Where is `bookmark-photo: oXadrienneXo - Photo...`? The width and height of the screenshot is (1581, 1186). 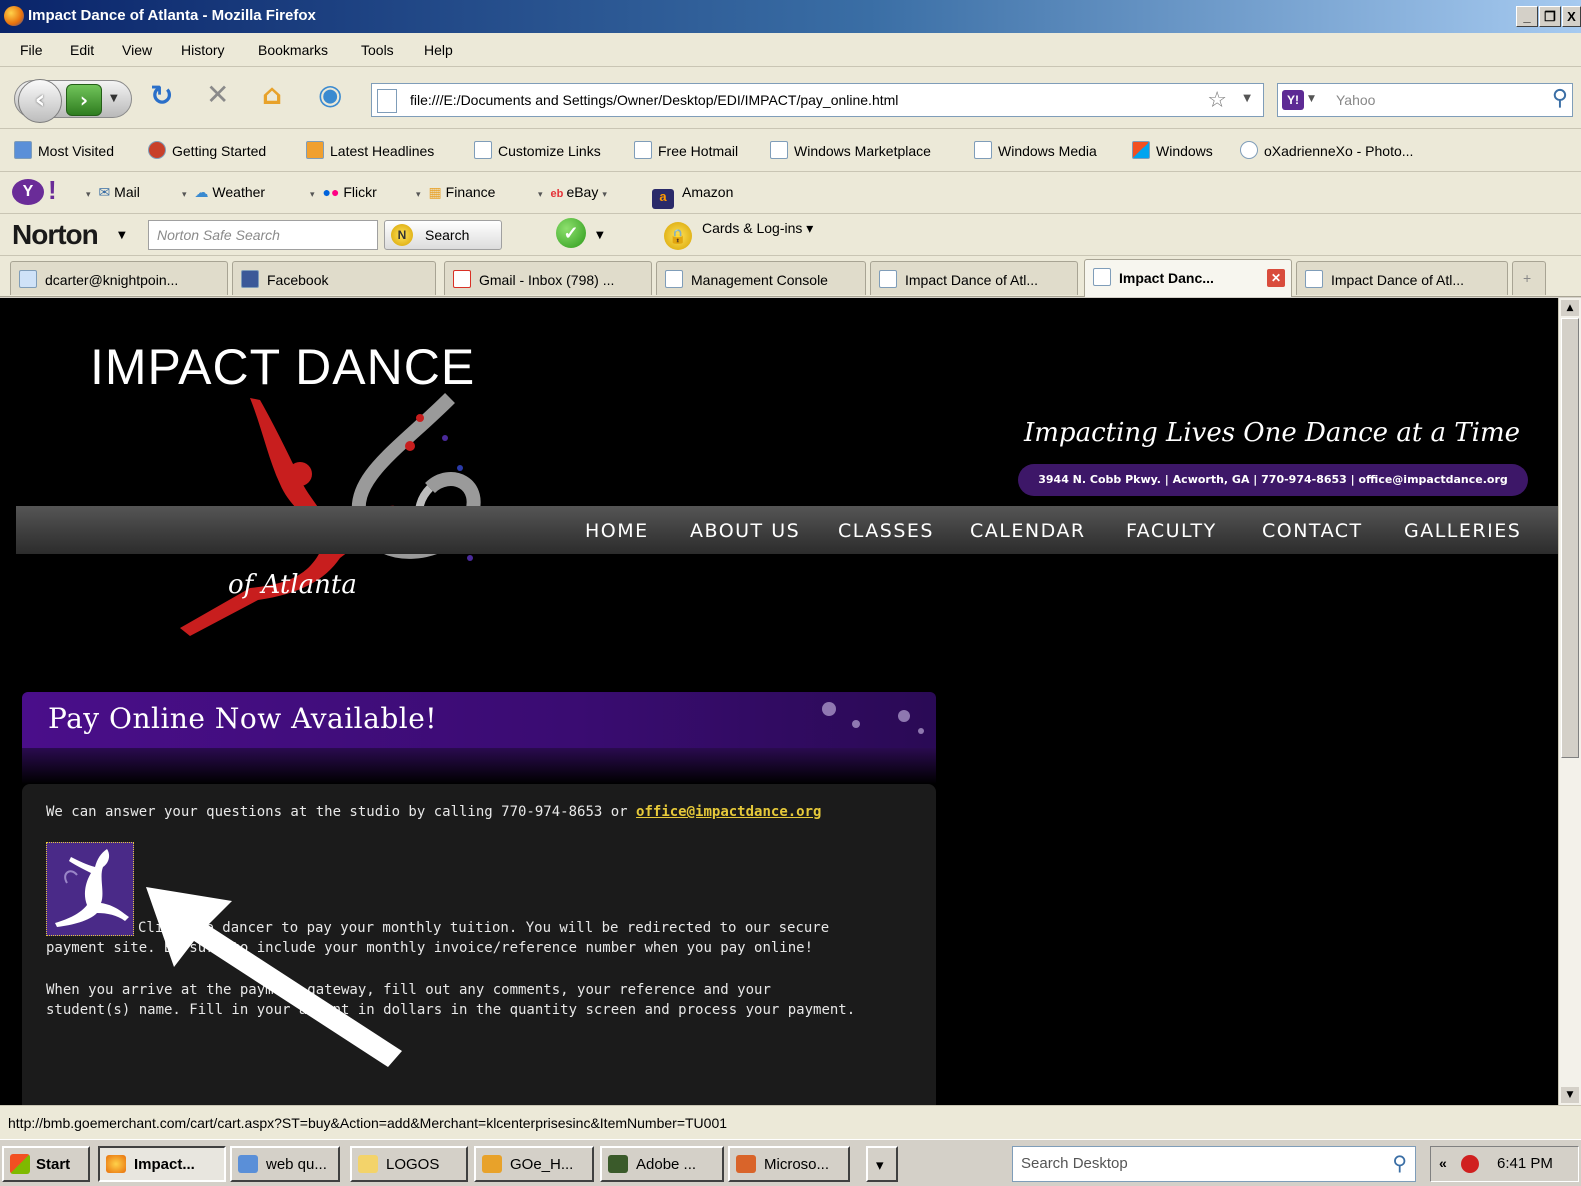 bookmark-photo: oXadrienneXo - Photo... is located at coordinates (1326, 150).